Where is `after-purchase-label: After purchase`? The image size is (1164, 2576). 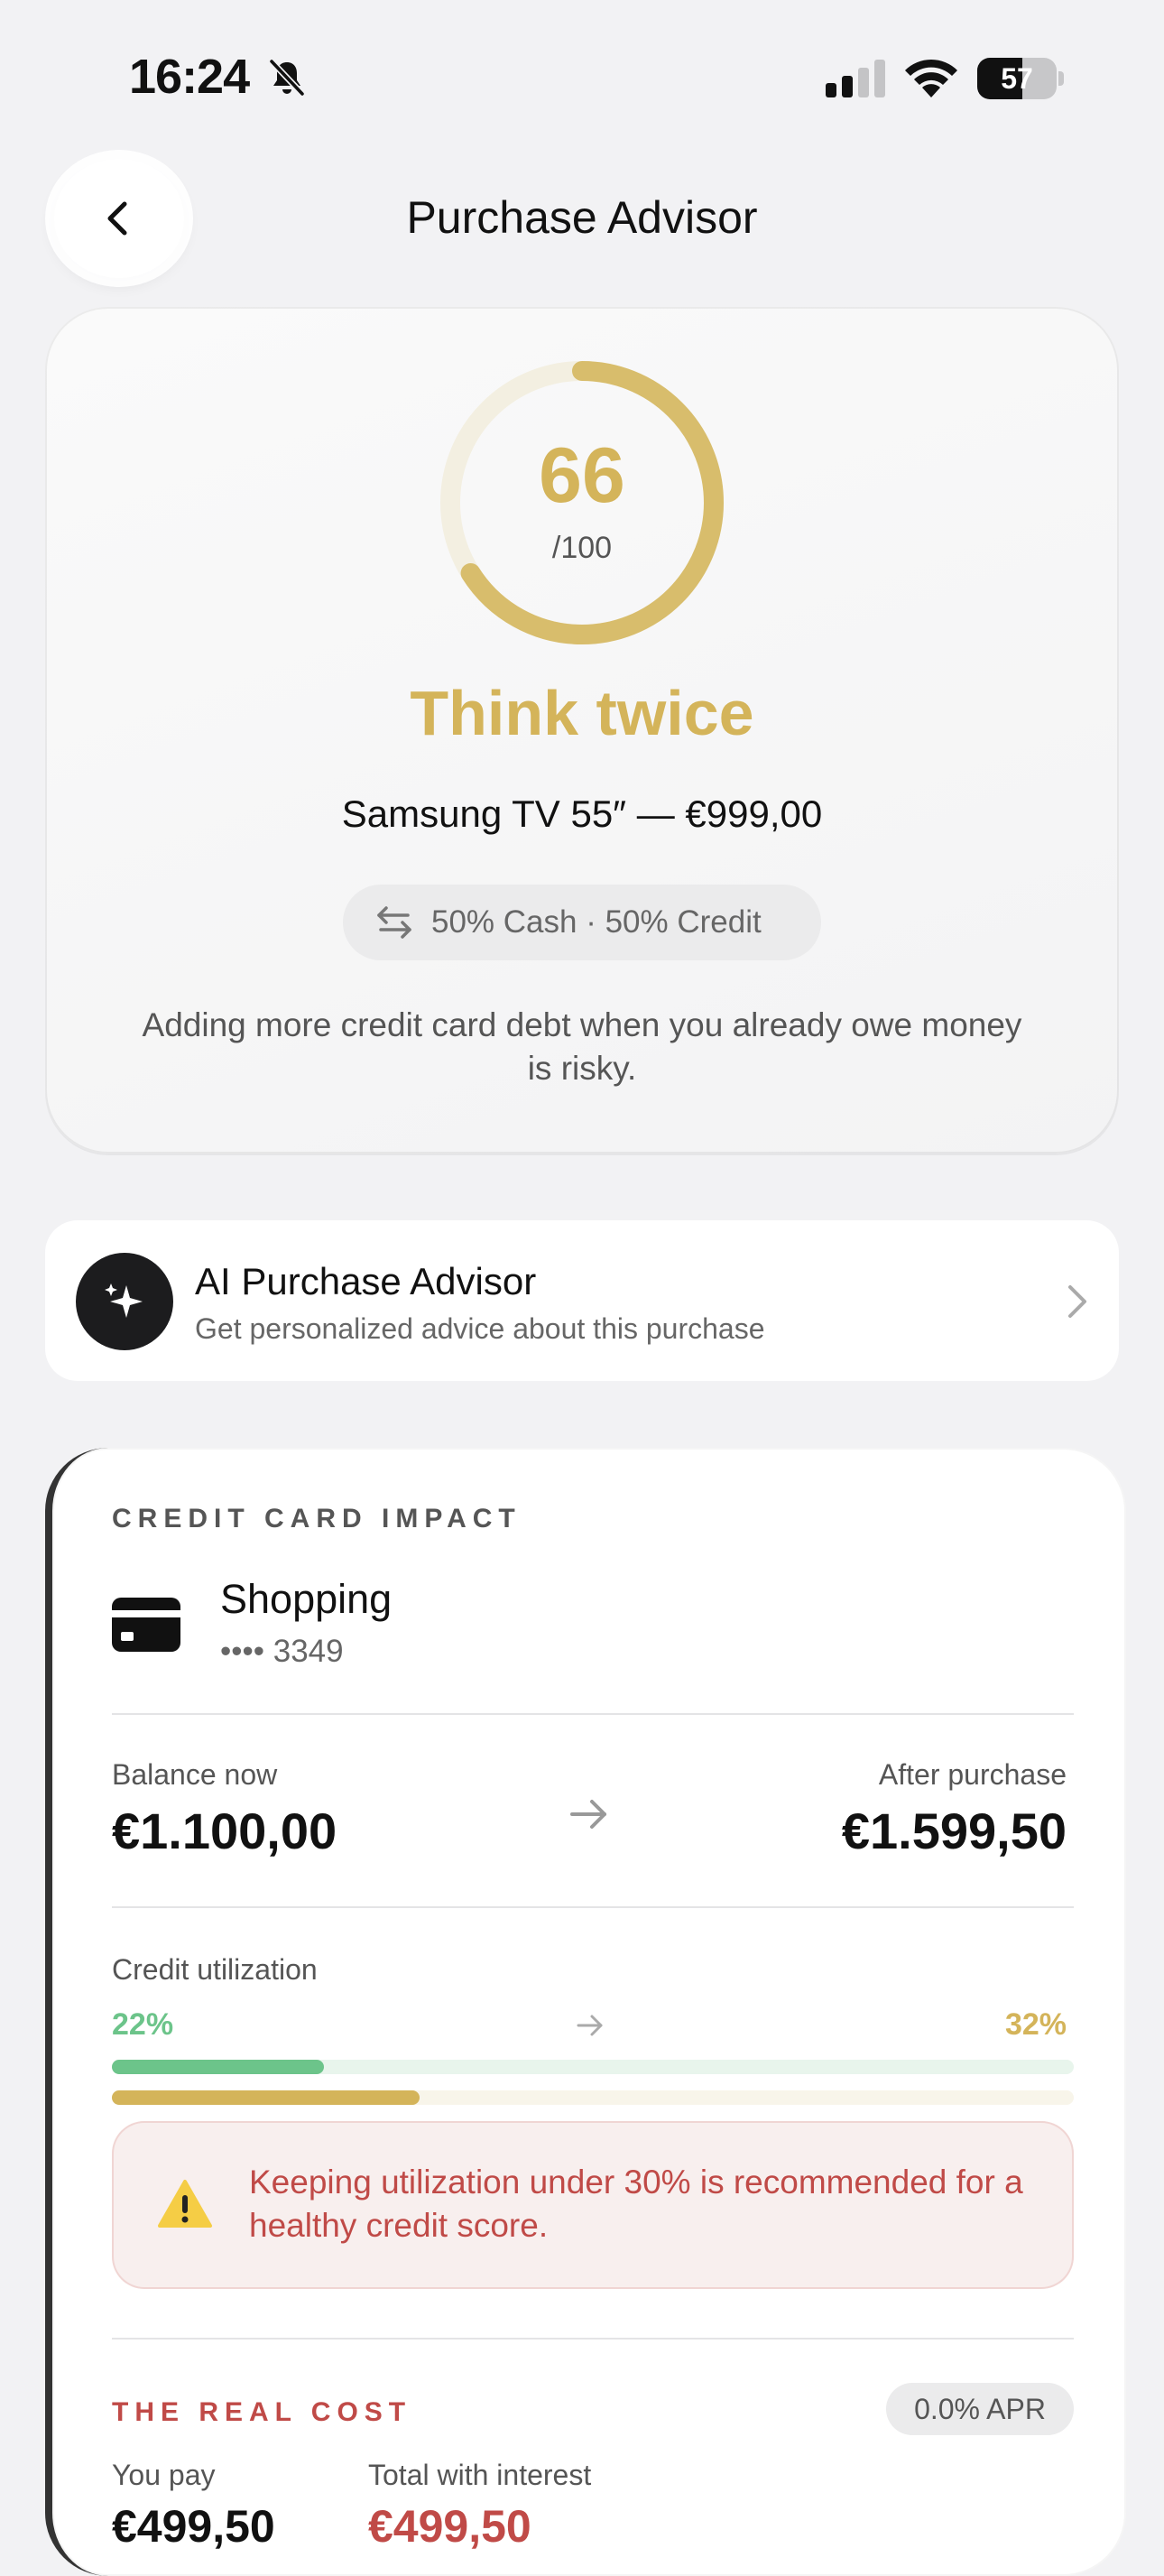 after-purchase-label: After purchase is located at coordinates (972, 1774).